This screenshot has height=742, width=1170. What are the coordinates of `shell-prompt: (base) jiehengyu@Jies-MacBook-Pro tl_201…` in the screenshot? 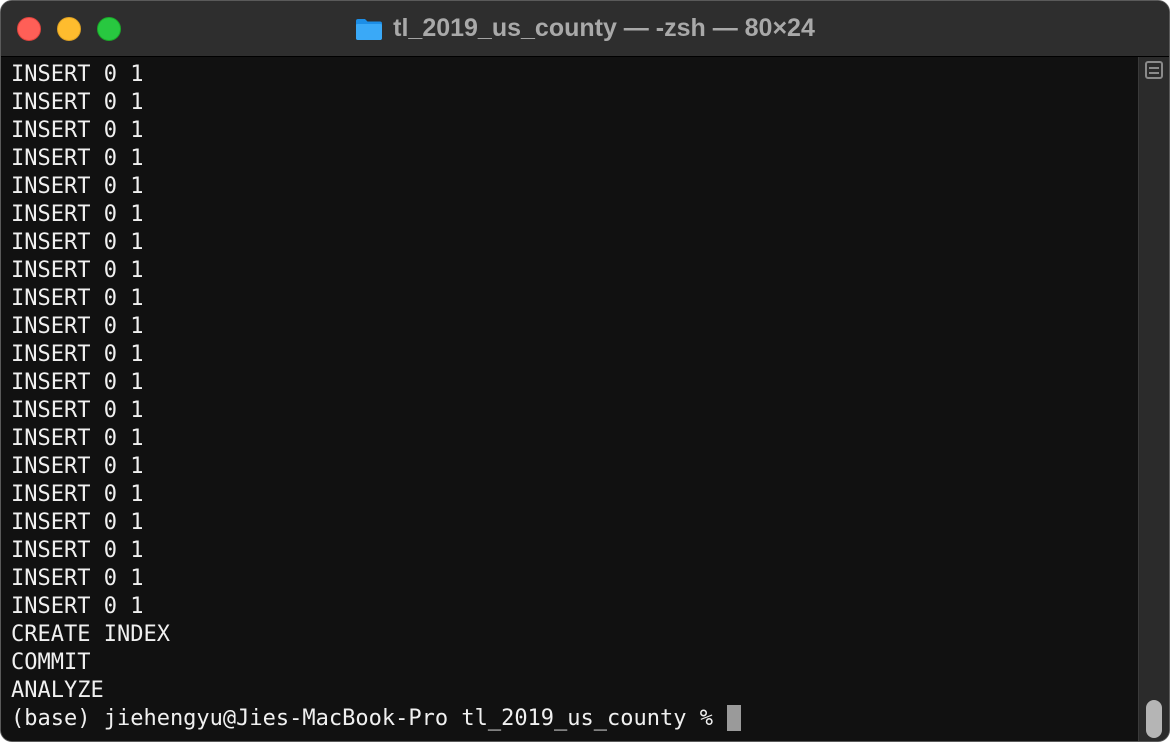 It's located at (362, 718).